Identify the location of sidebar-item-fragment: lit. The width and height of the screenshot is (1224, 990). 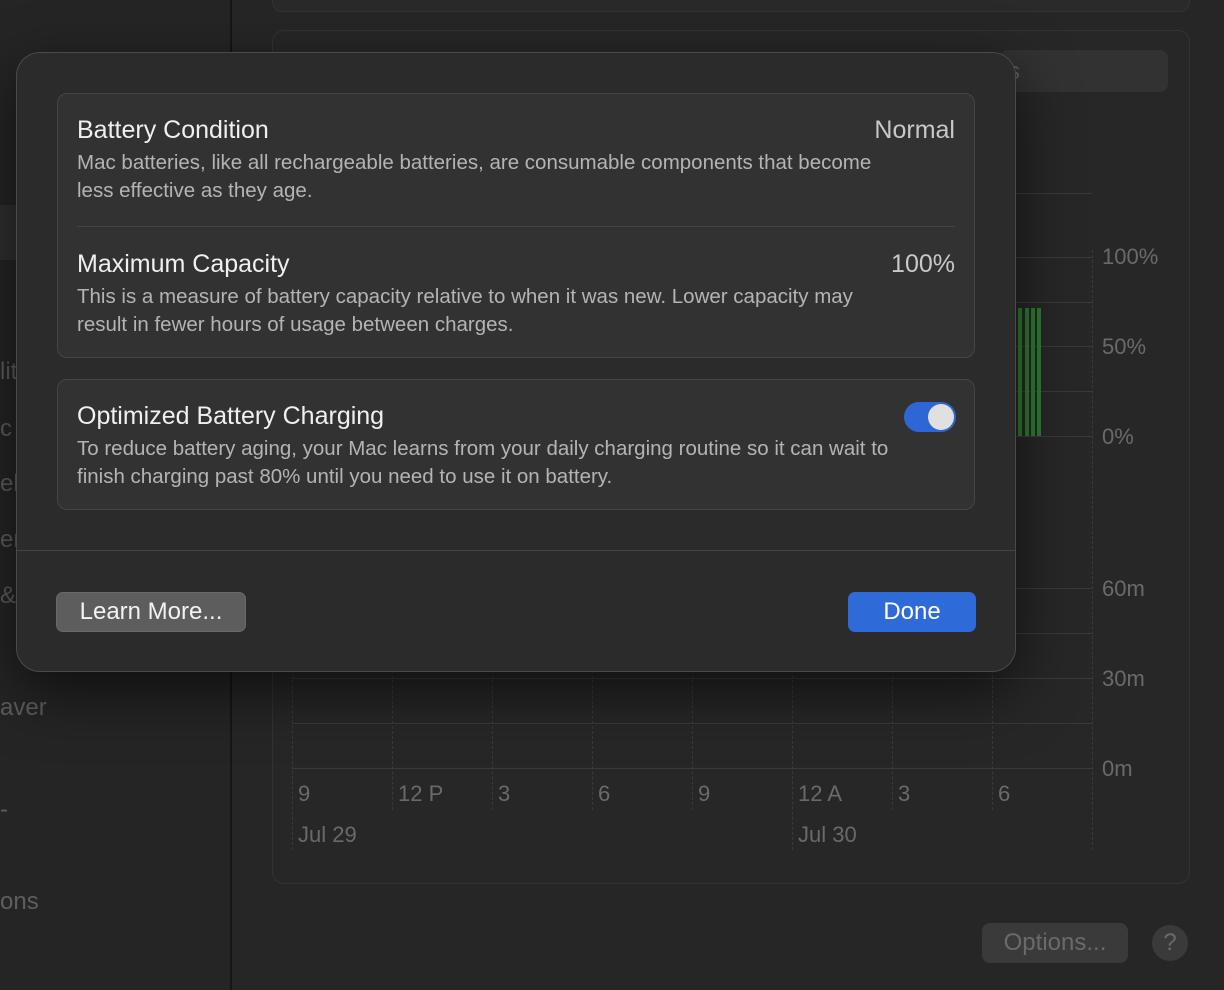
(8, 372).